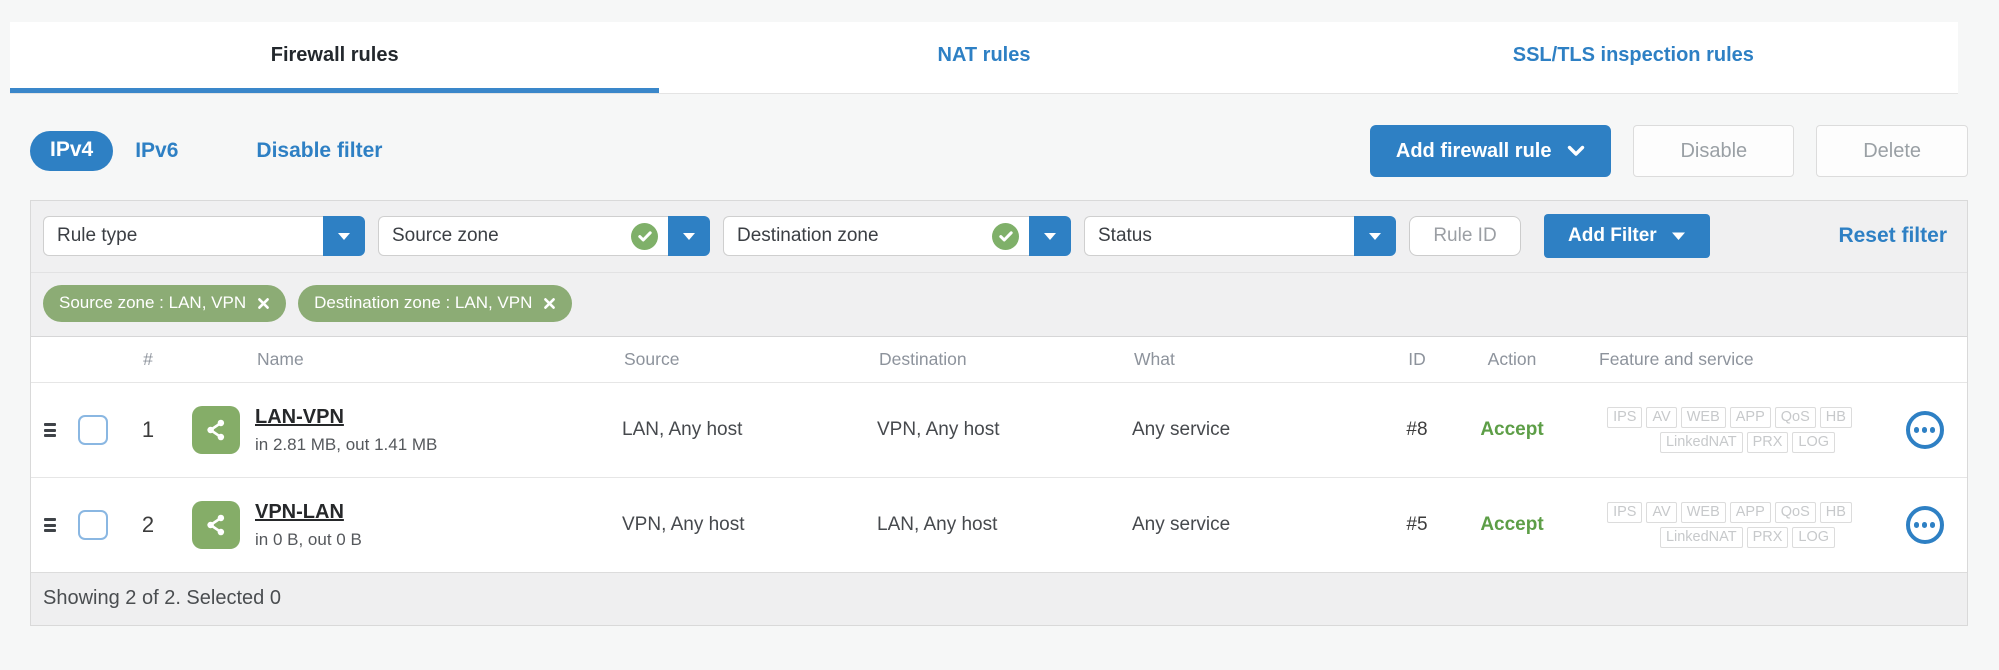 The height and width of the screenshot is (670, 1999). What do you see at coordinates (544, 236) in the screenshot?
I see `source-zone-dropdown: Source zone` at bounding box center [544, 236].